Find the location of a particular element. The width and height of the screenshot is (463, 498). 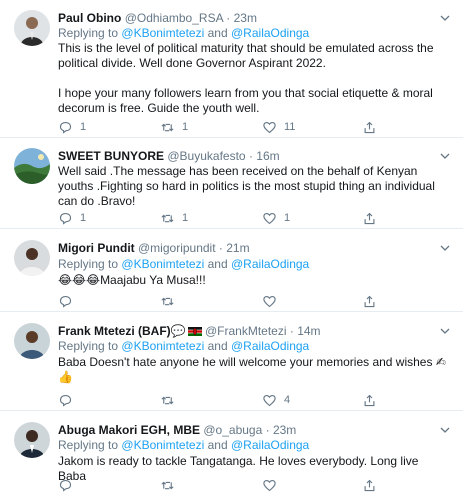

tweet-actions: 1 1 11 is located at coordinates (218, 127).